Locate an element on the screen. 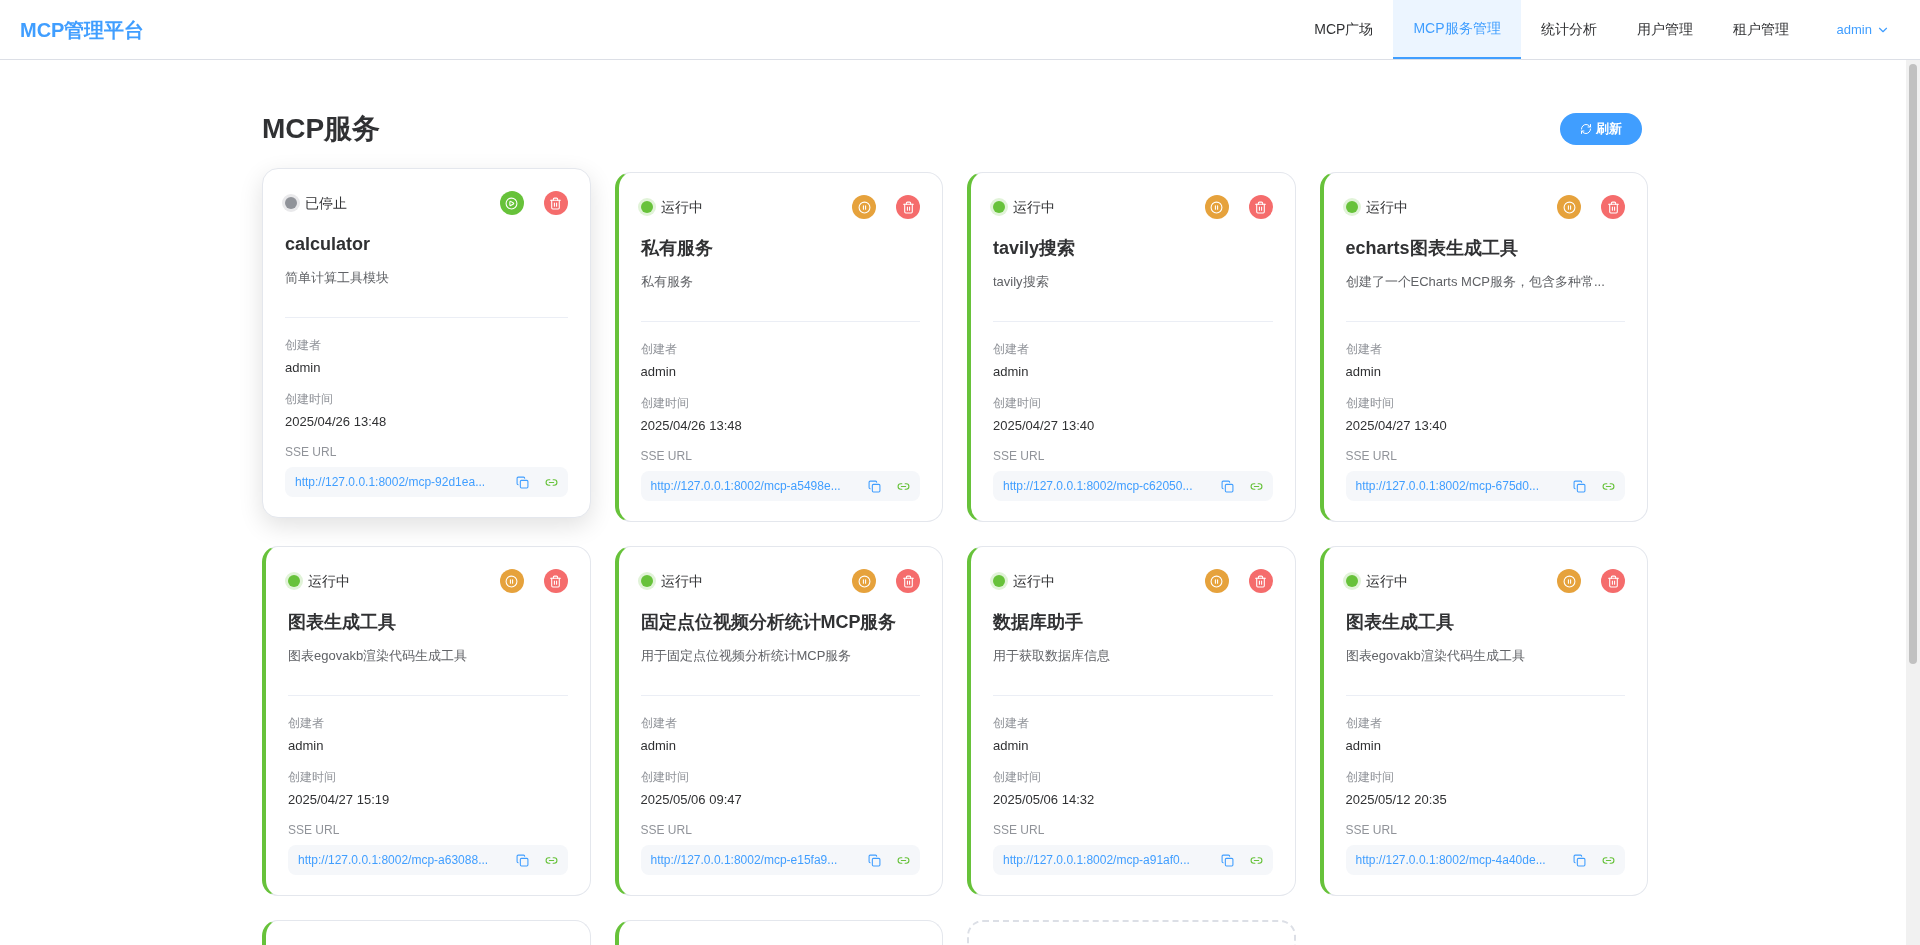 The image size is (1920, 945). play-button is located at coordinates (511, 203).